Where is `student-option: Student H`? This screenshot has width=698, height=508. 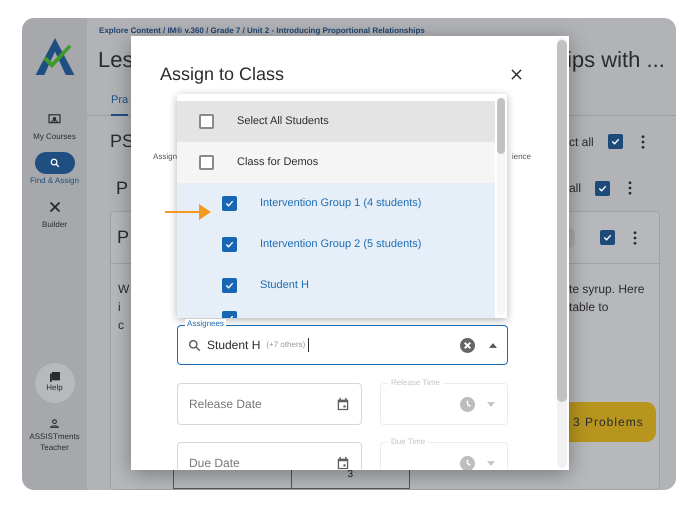 student-option: Student H is located at coordinates (336, 285).